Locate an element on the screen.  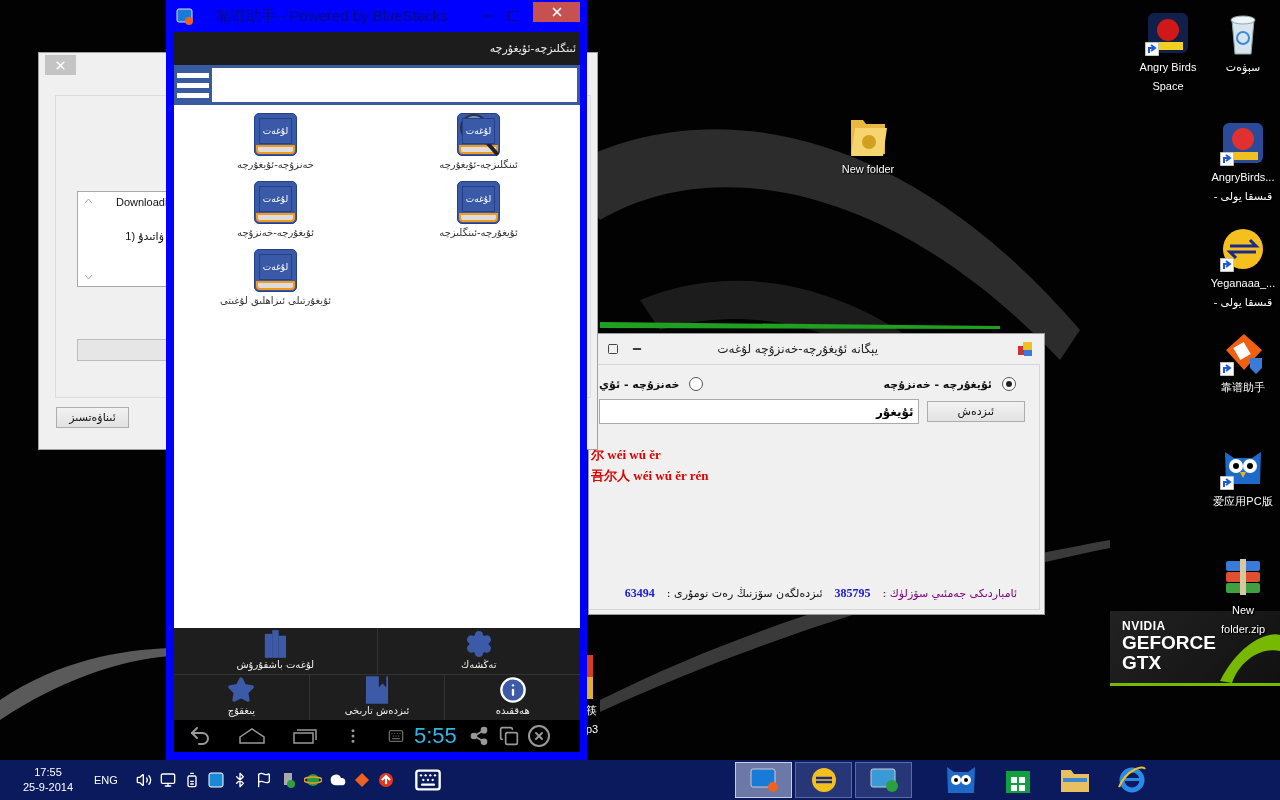
total-label: ئامباردىكى جەمئىي سۆزلۈك : is located at coordinates (949, 593).